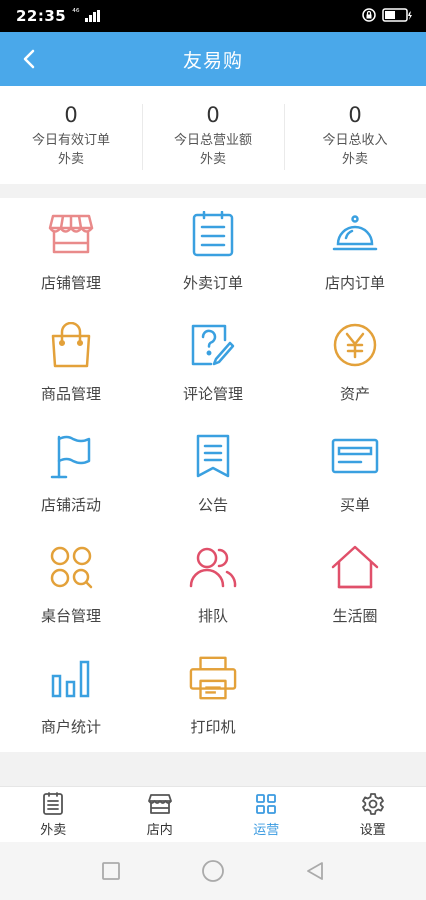 This screenshot has height=900, width=426. What do you see at coordinates (213, 567) in the screenshot?
I see `users-icon` at bounding box center [213, 567].